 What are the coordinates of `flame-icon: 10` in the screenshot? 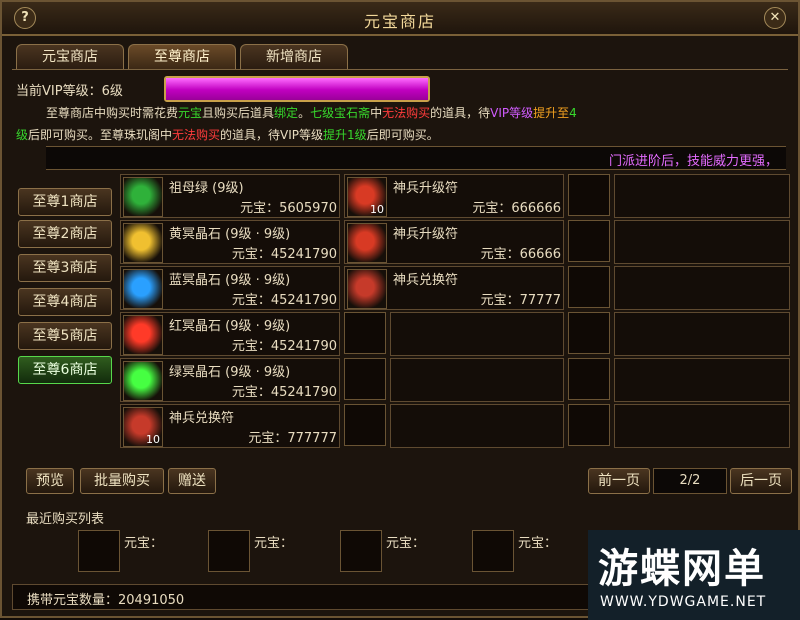 It's located at (367, 197).